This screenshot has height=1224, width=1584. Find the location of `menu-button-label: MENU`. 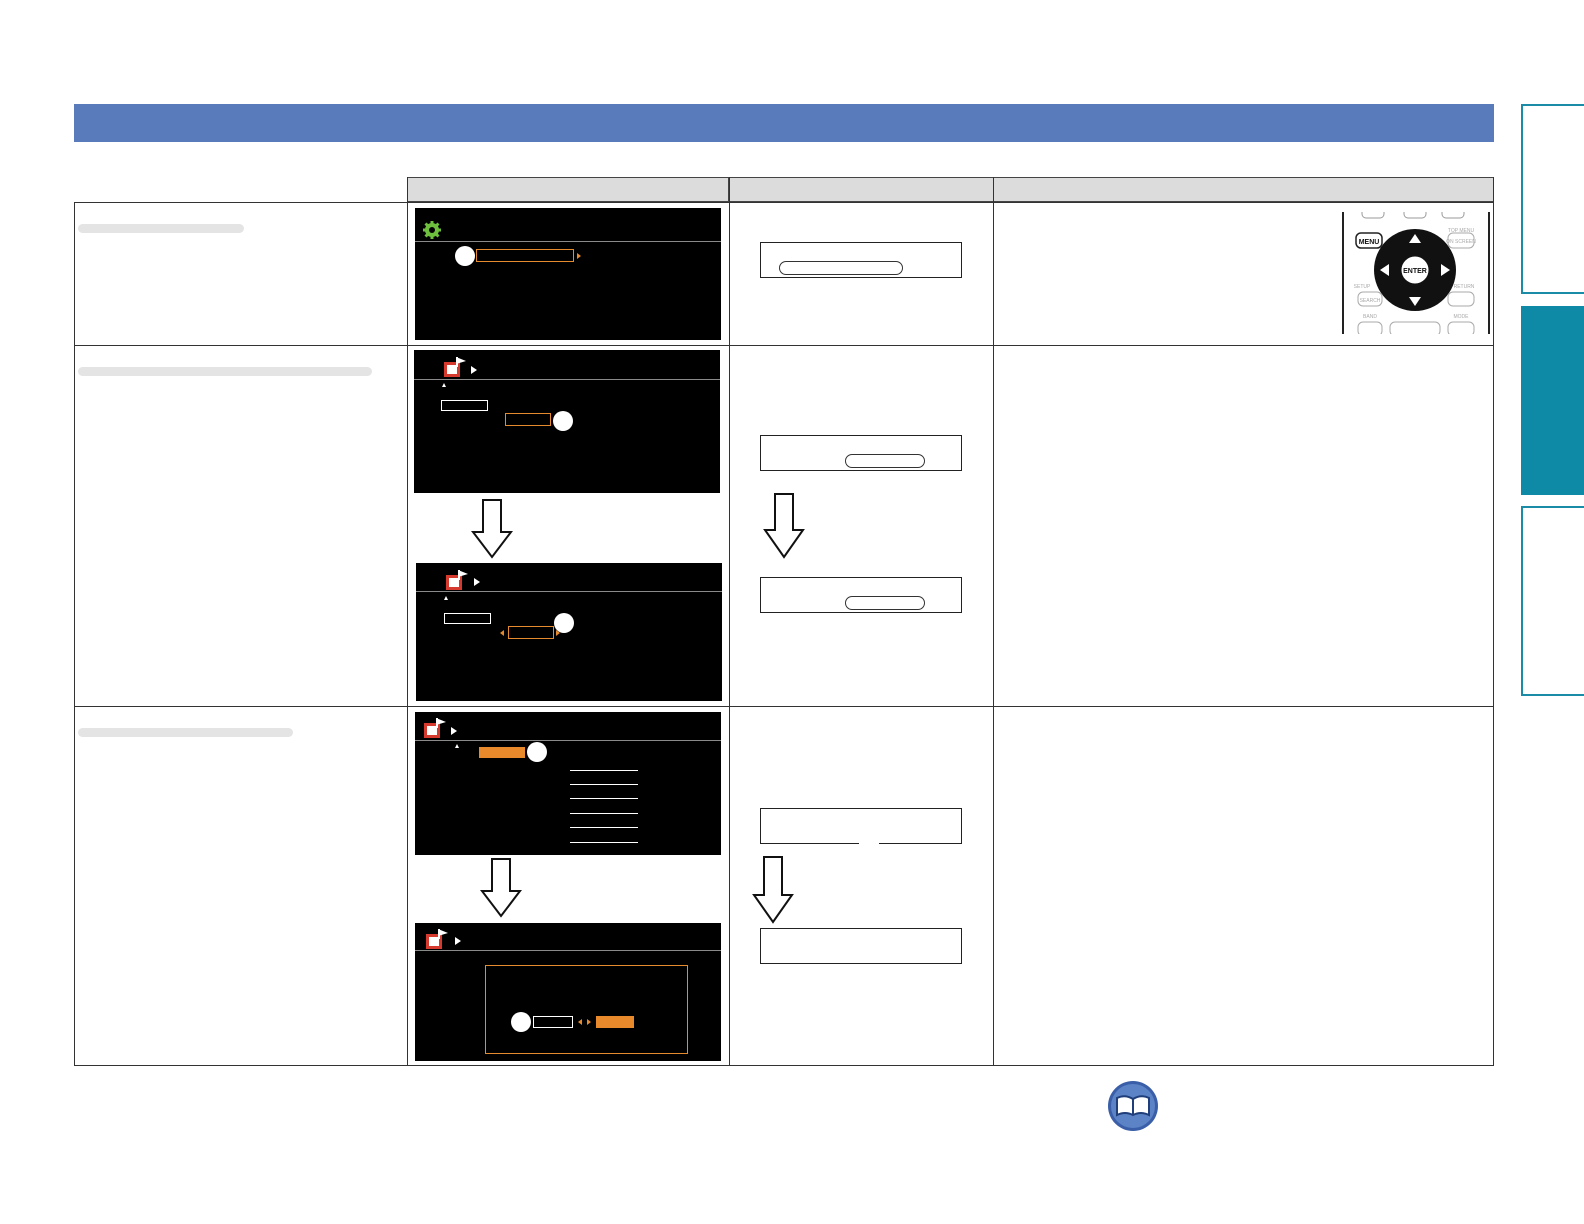

menu-button-label: MENU is located at coordinates (1369, 242).